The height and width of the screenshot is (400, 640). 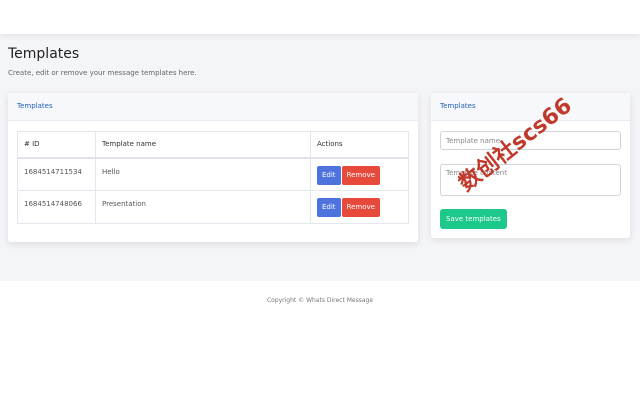 I want to click on table-row: 1684514711534 Hello Edit Remove, so click(x=213, y=174).